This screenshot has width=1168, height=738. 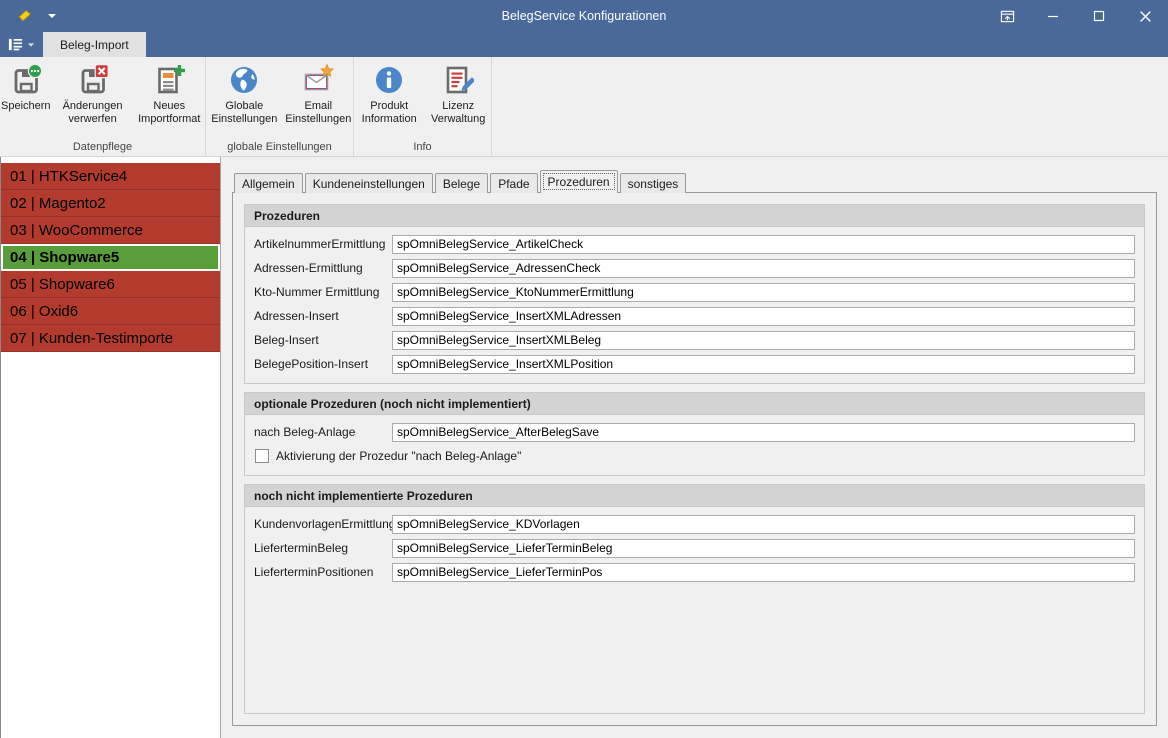 What do you see at coordinates (301, 548) in the screenshot?
I see `field-label-lieferterminbeleg: LieferterminBeleg` at bounding box center [301, 548].